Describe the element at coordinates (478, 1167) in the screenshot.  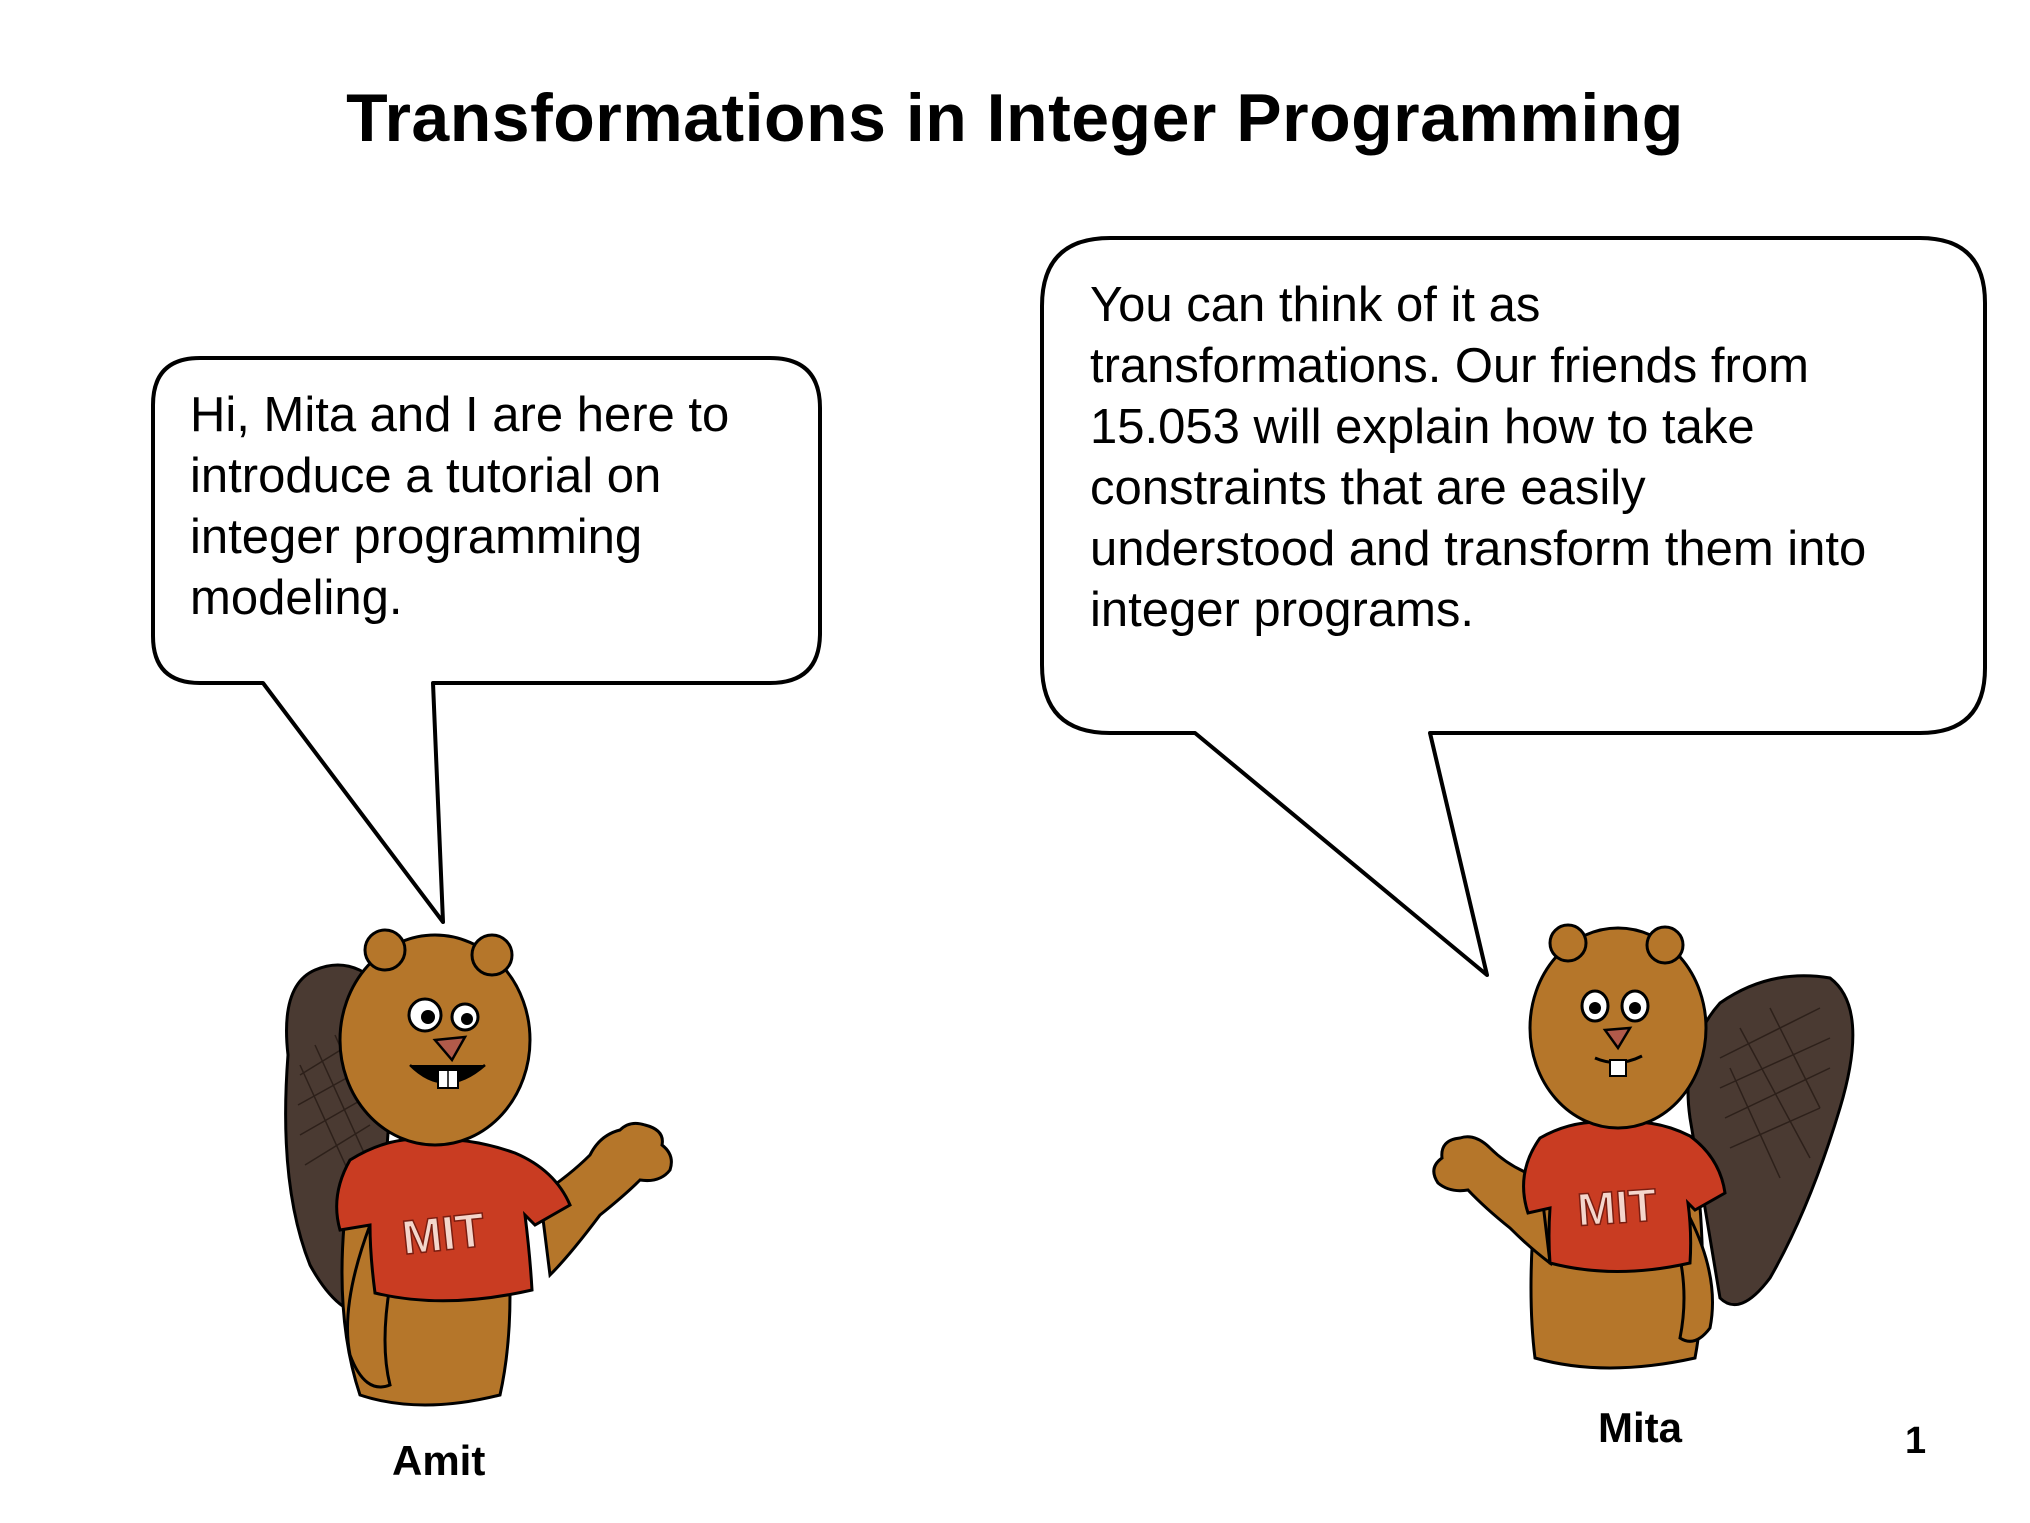
I see `amit-beaver-illustration: MIT` at that location.